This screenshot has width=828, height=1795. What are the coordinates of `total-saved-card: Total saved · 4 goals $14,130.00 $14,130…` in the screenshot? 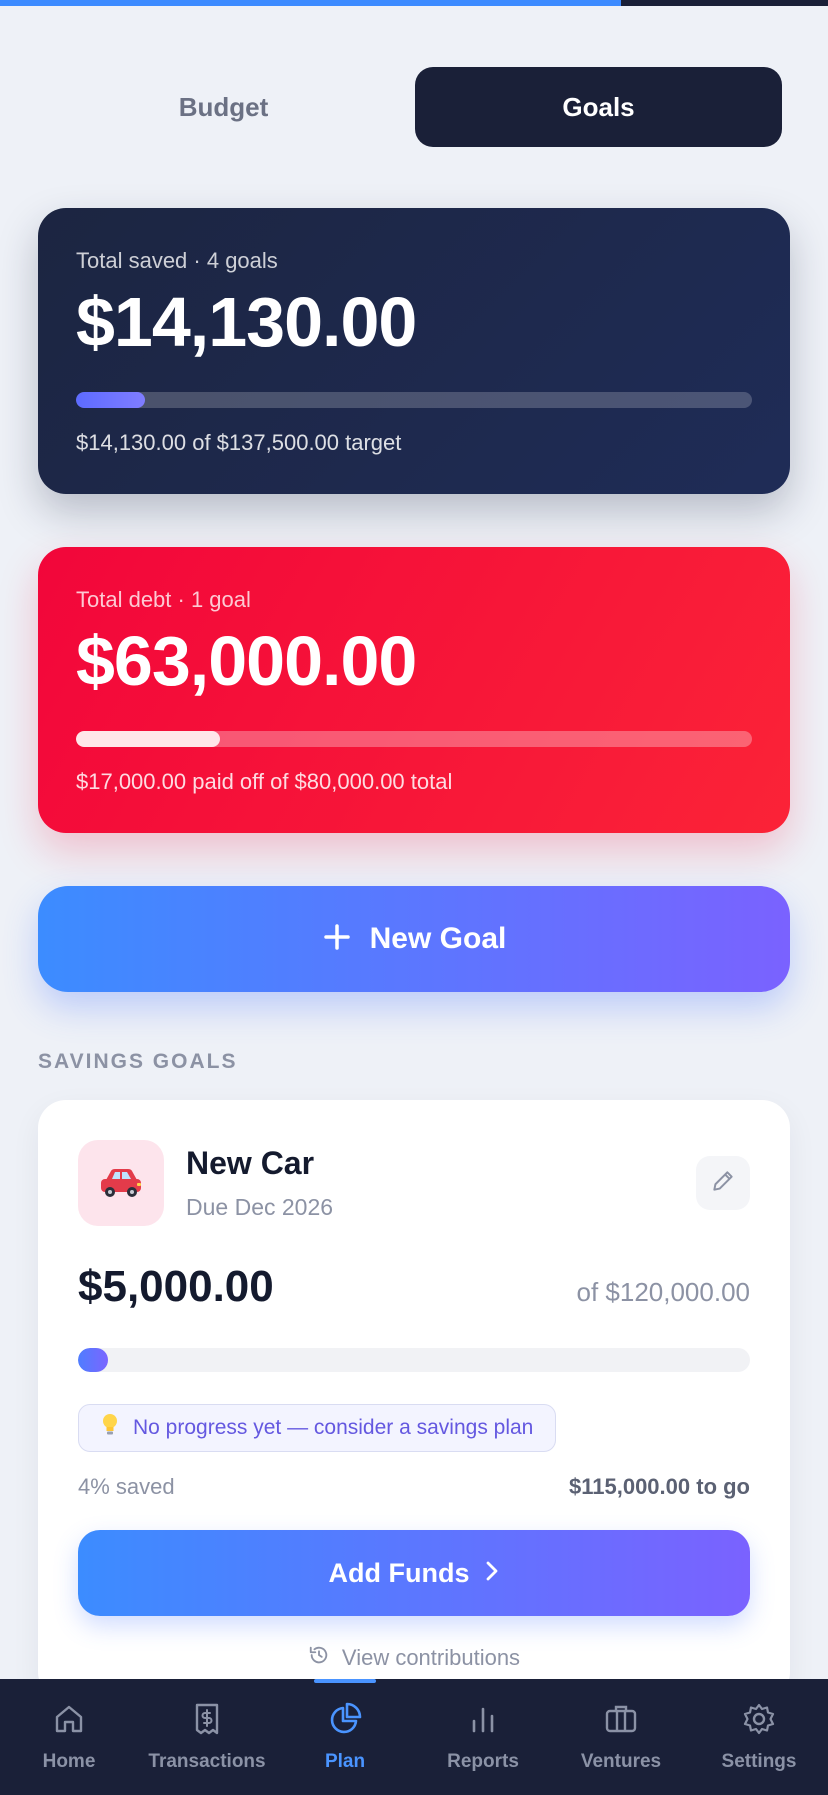 It's located at (414, 351).